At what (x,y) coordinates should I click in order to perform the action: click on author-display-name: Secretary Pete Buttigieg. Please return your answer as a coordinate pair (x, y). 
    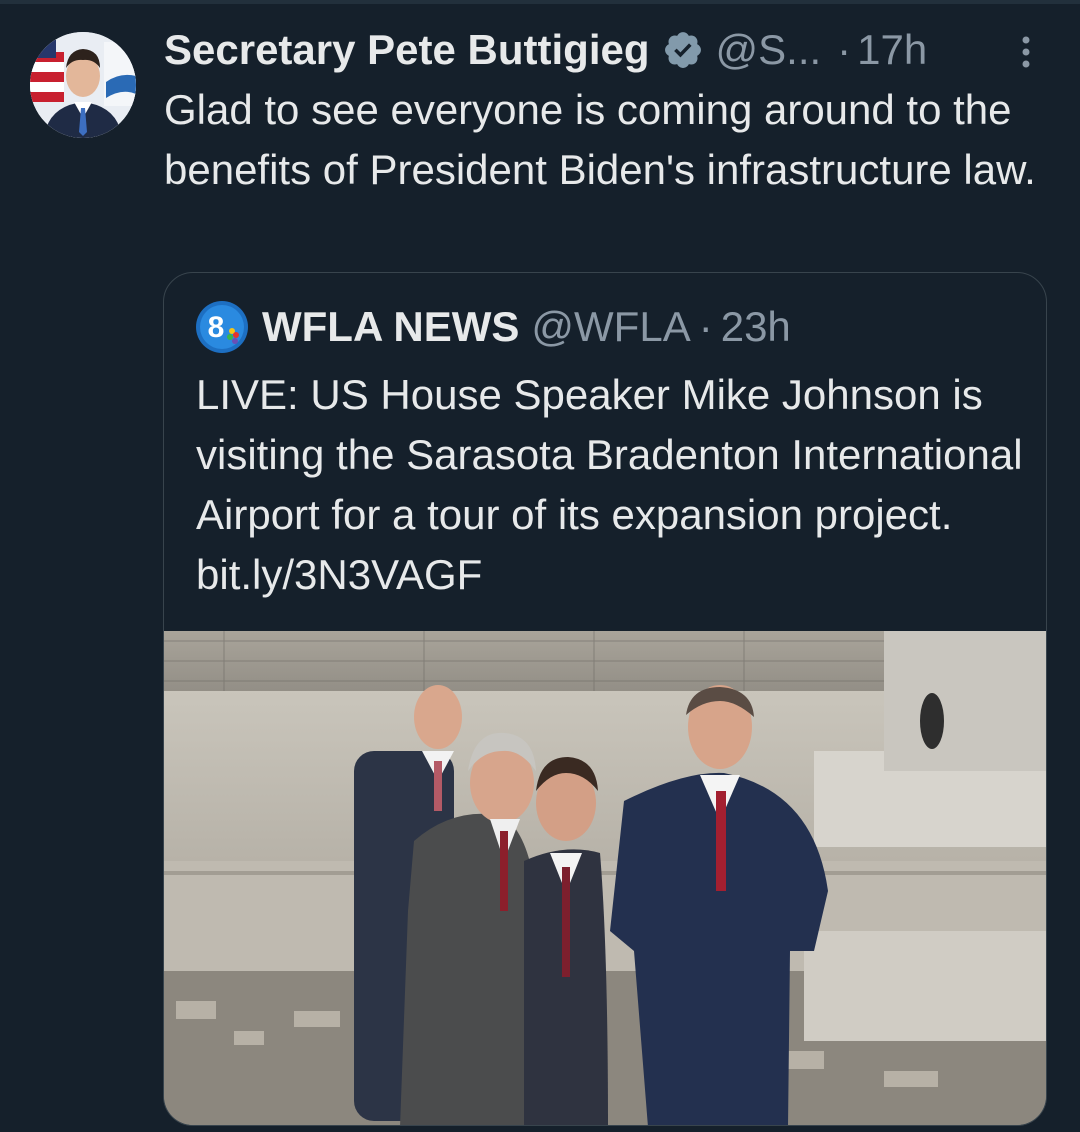
    Looking at the image, I should click on (407, 50).